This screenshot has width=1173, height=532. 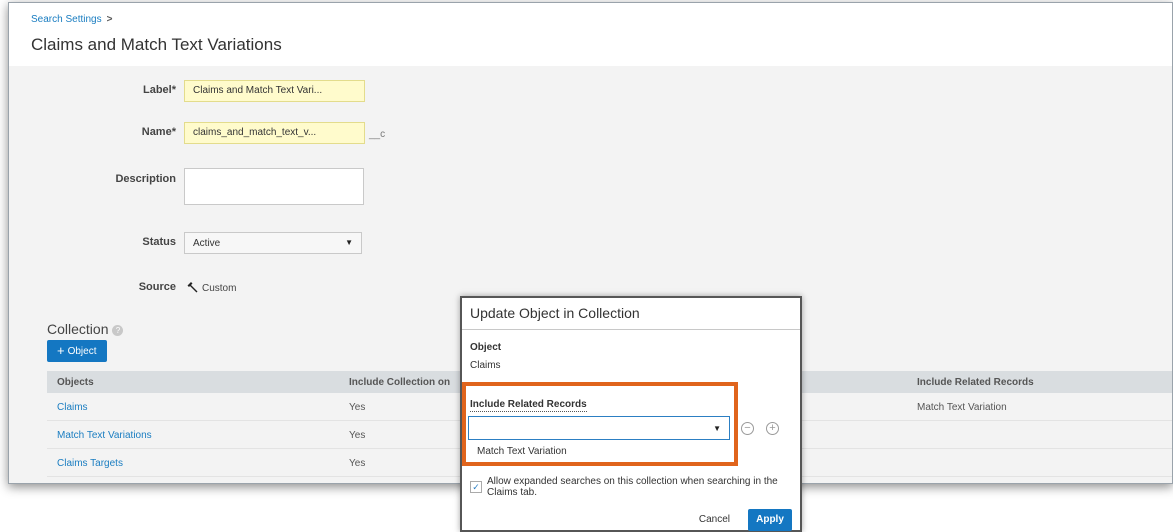 I want to click on source-value: Custom, so click(x=211, y=287).